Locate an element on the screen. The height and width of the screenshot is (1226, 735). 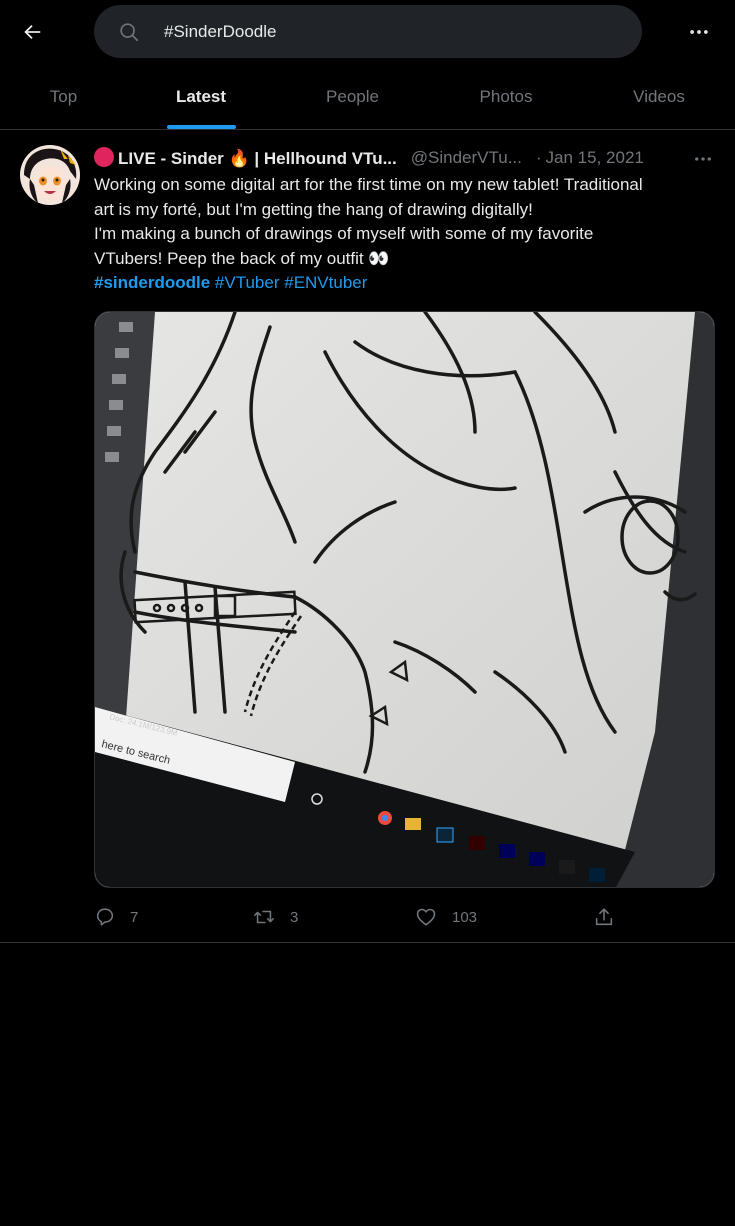
back-button is located at coordinates (32, 32).